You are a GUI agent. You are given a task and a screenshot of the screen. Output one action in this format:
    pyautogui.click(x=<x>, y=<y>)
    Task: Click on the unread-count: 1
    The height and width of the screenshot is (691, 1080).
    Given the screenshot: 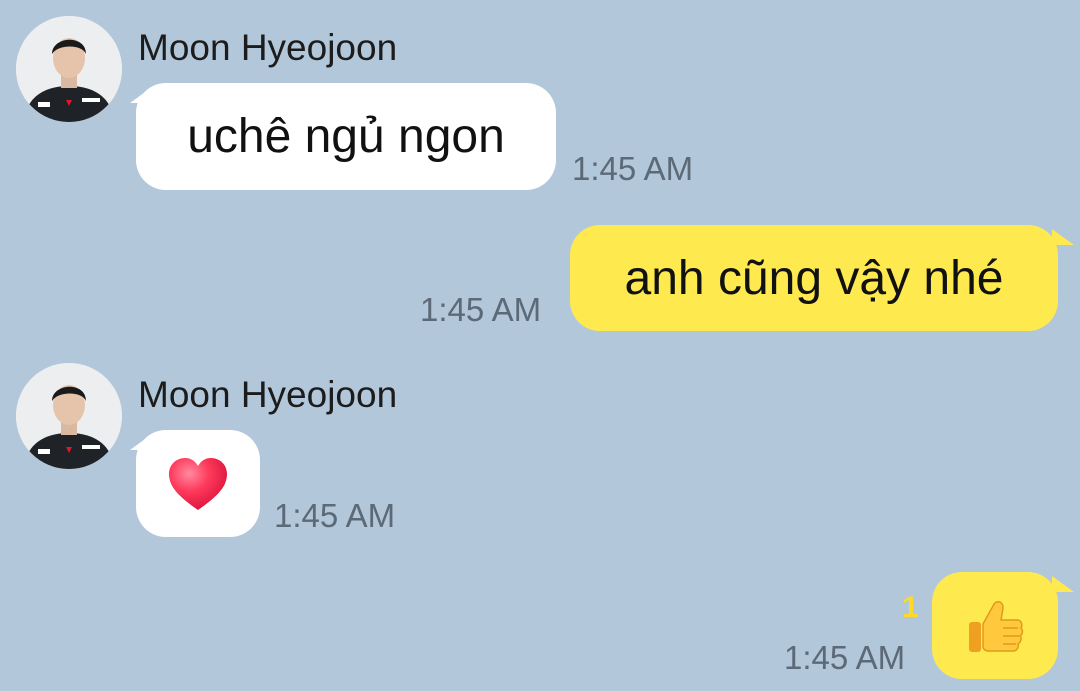 What is the action you would take?
    pyautogui.click(x=910, y=607)
    